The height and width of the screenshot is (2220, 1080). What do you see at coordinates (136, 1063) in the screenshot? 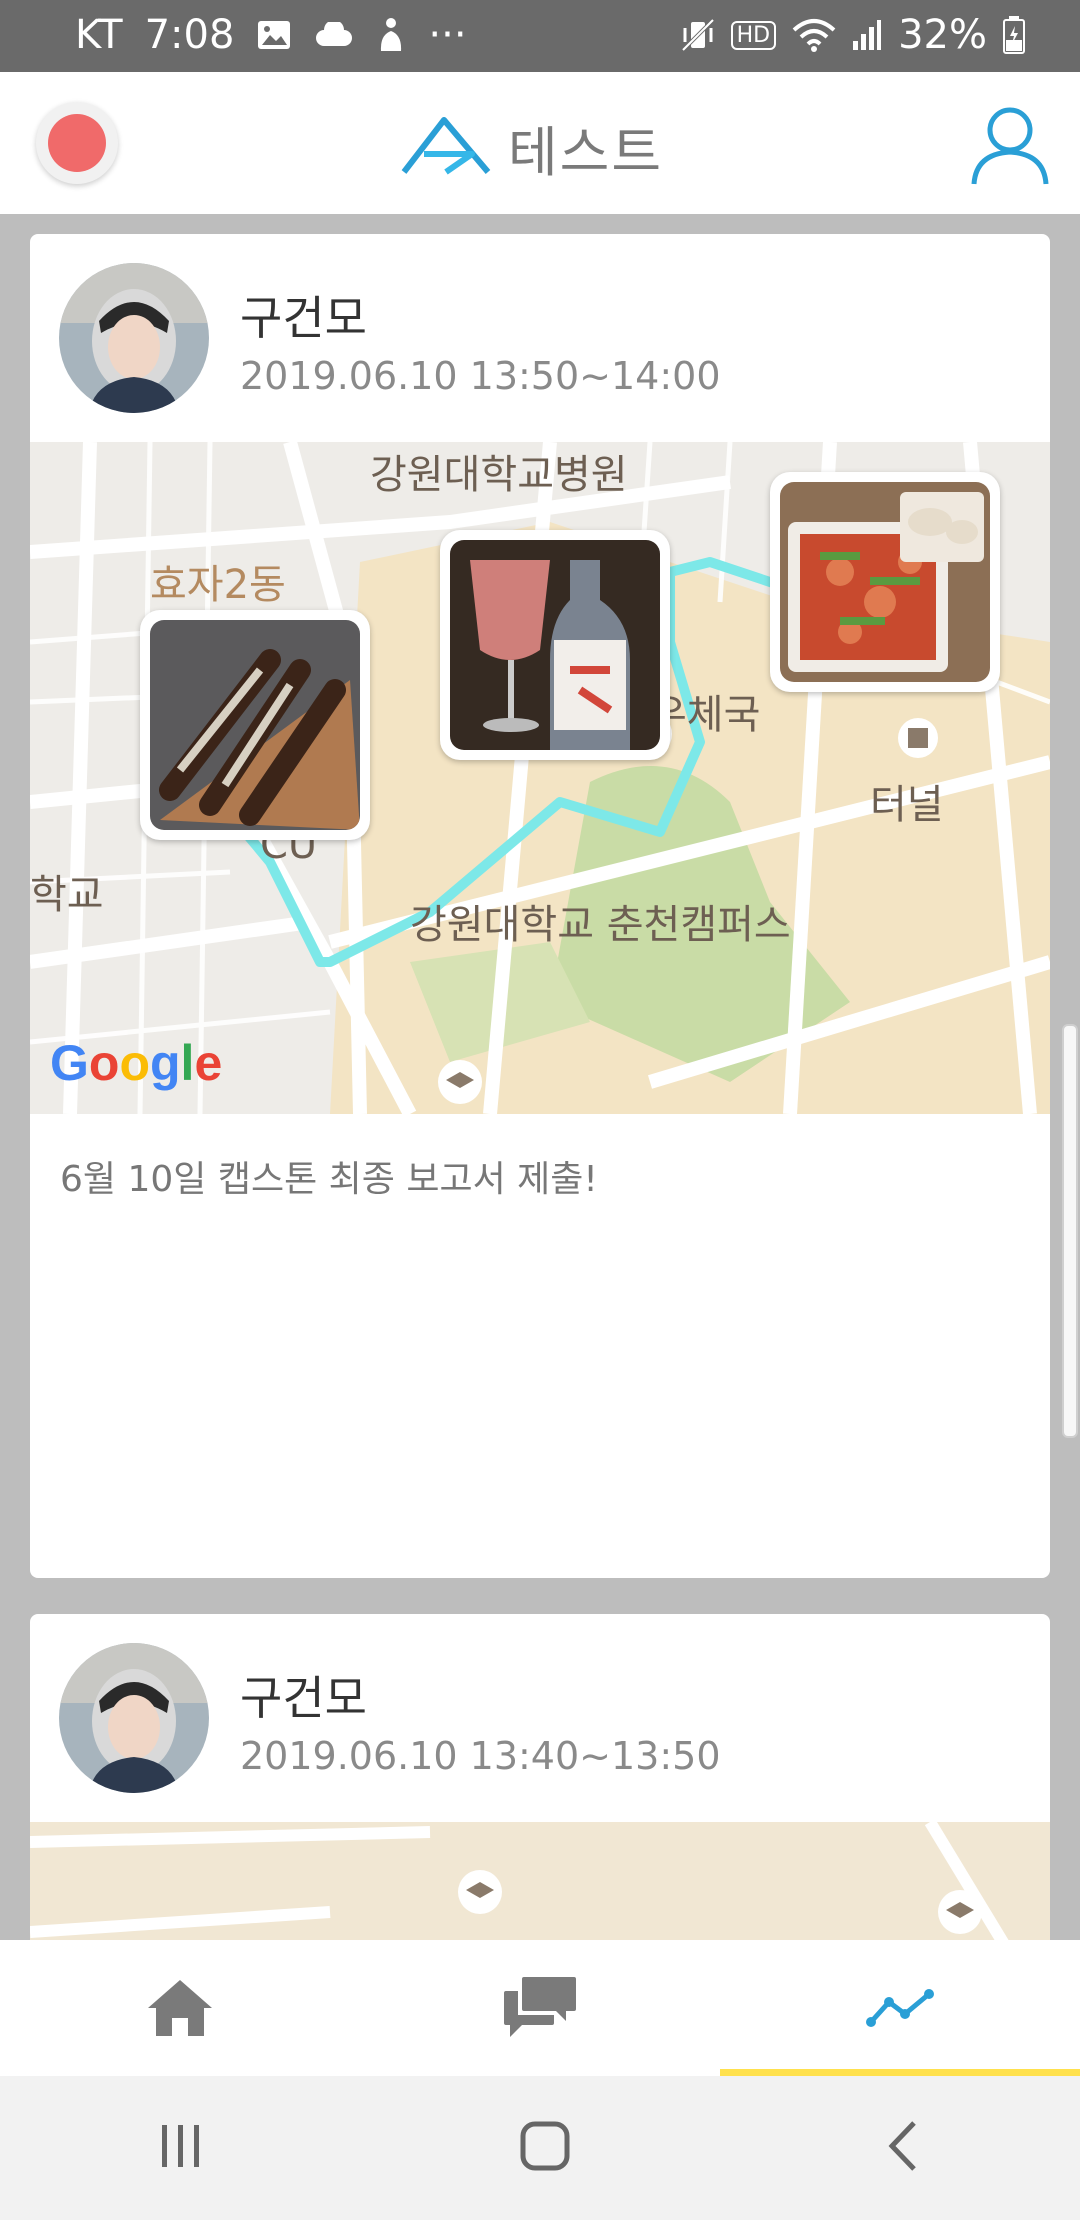
I see `google-attribution: Google` at bounding box center [136, 1063].